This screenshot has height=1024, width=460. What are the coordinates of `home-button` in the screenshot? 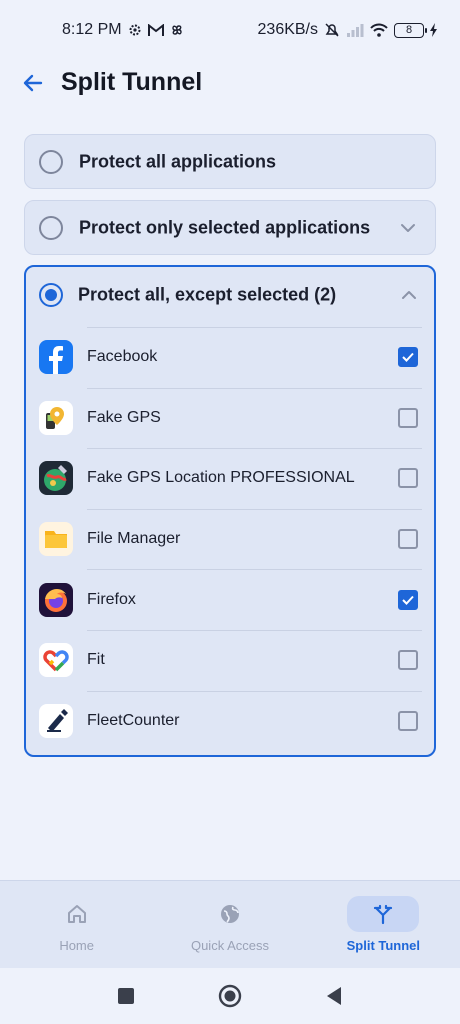 It's located at (230, 996).